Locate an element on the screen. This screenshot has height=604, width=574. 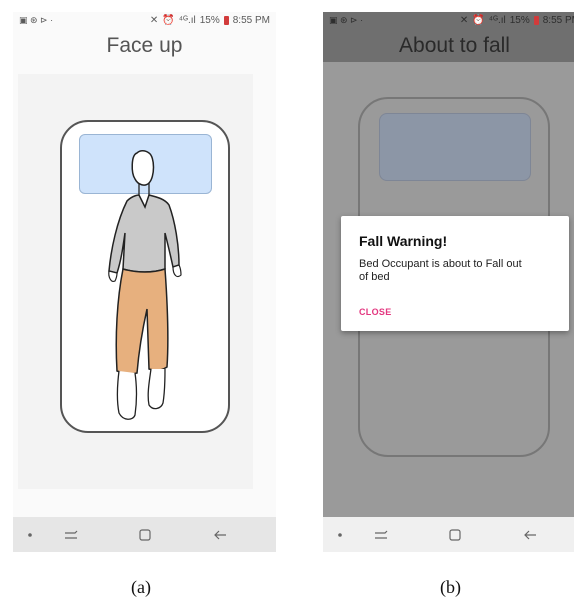
caption-a: (a) is located at coordinates (141, 587).